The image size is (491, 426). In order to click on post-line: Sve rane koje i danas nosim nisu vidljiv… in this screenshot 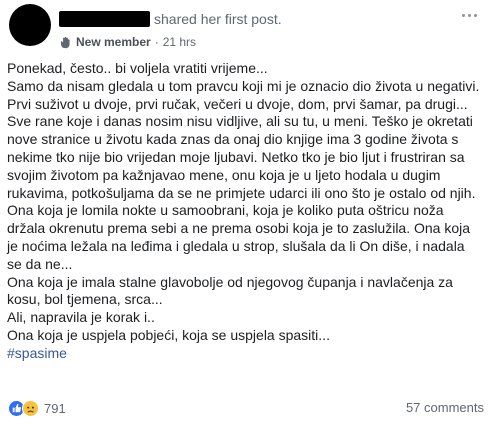, I will do `click(240, 121)`.